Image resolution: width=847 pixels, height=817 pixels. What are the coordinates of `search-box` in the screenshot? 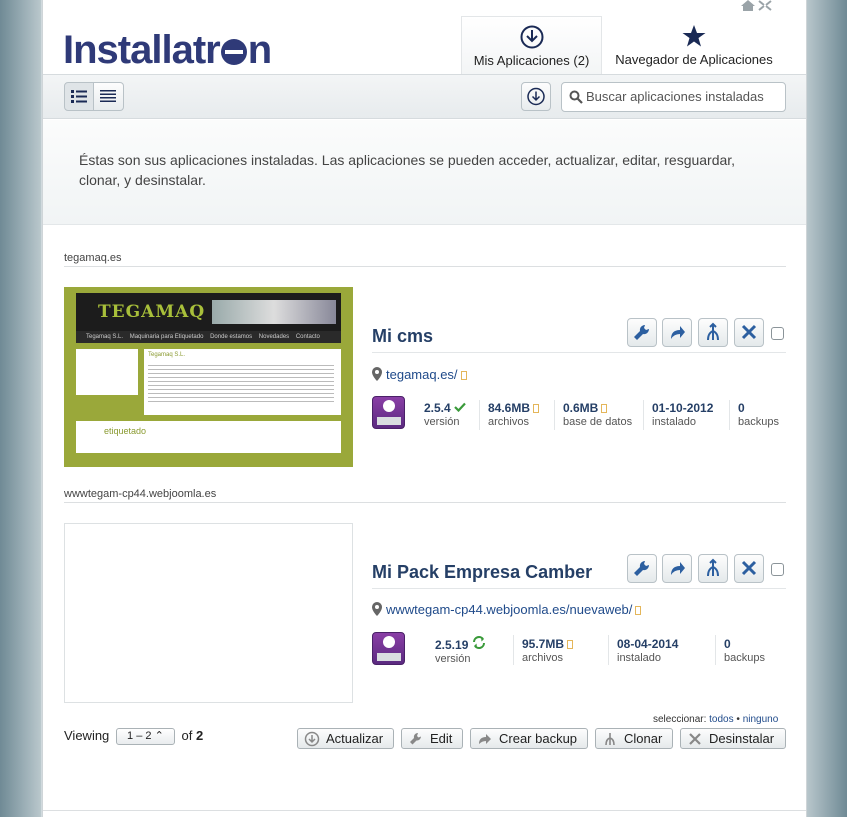 It's located at (673, 97).